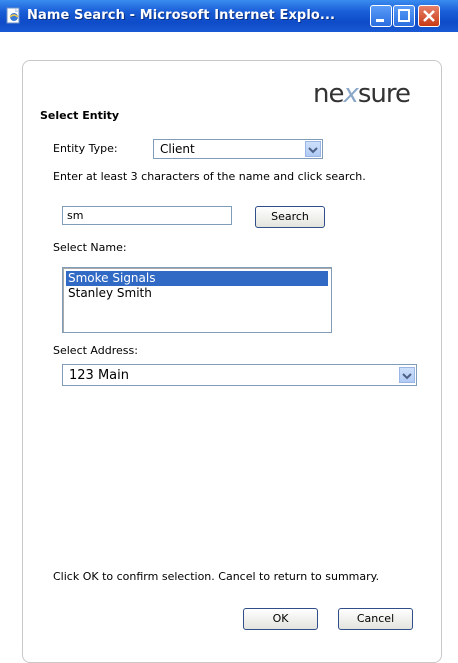  Describe the element at coordinates (147, 215) in the screenshot. I see `name-search-input: sm` at that location.